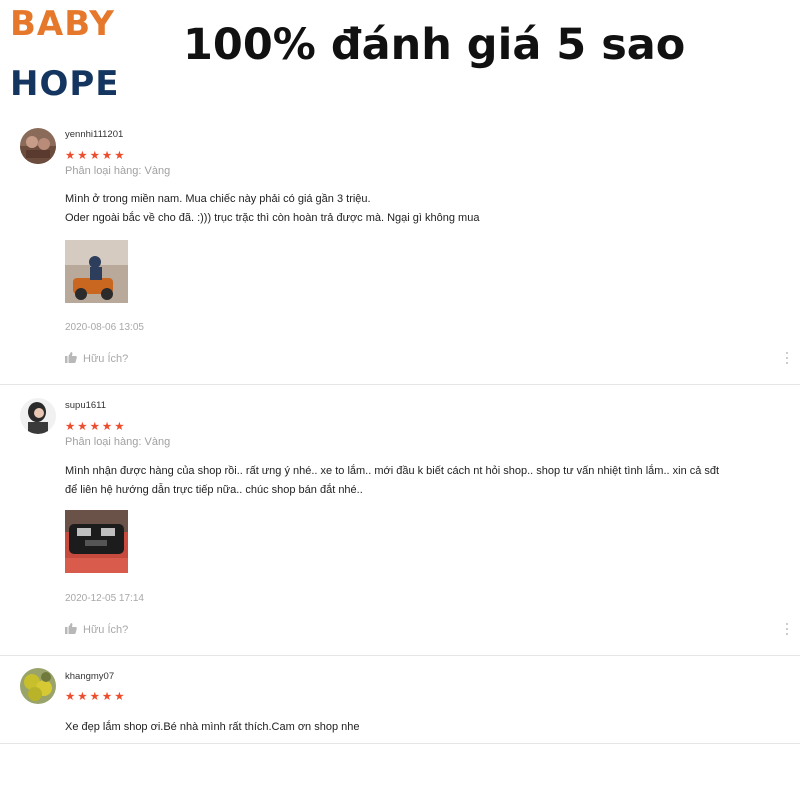 This screenshot has width=800, height=800. Describe the element at coordinates (86, 405) in the screenshot. I see `review-username: supu1611` at that location.